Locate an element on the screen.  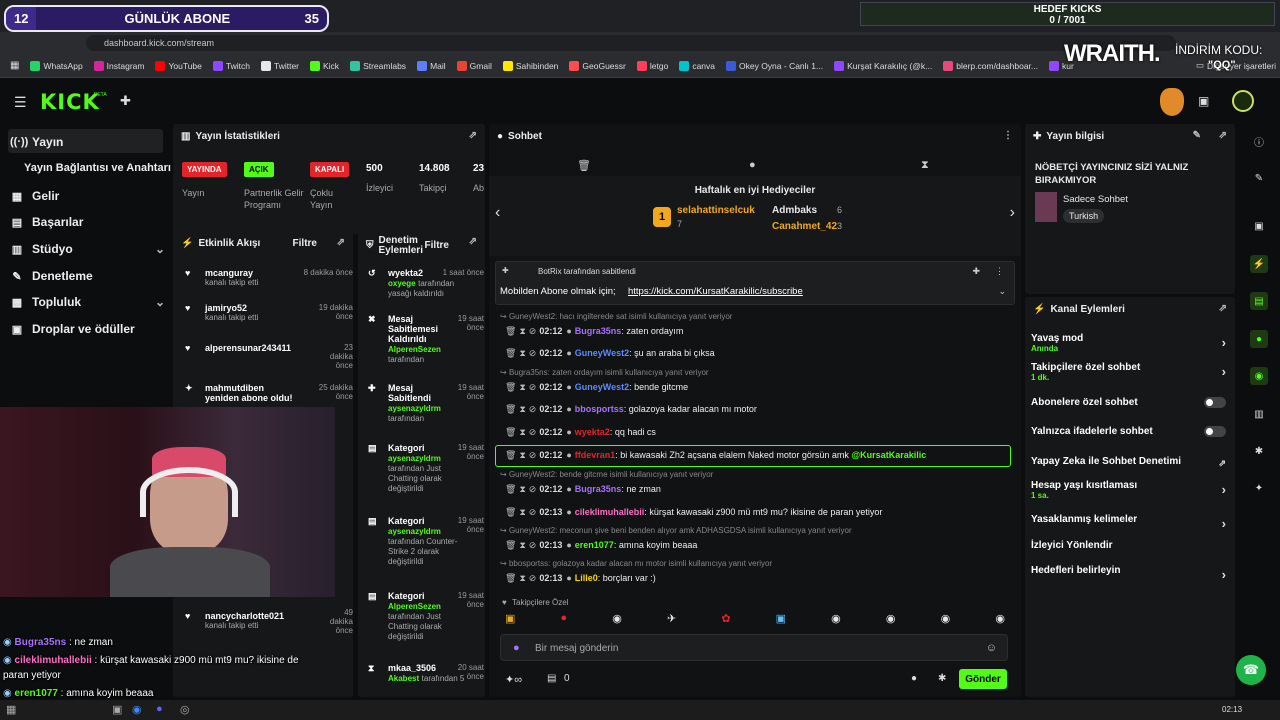
chat-username: wyekta2 is located at coordinates (592, 432).